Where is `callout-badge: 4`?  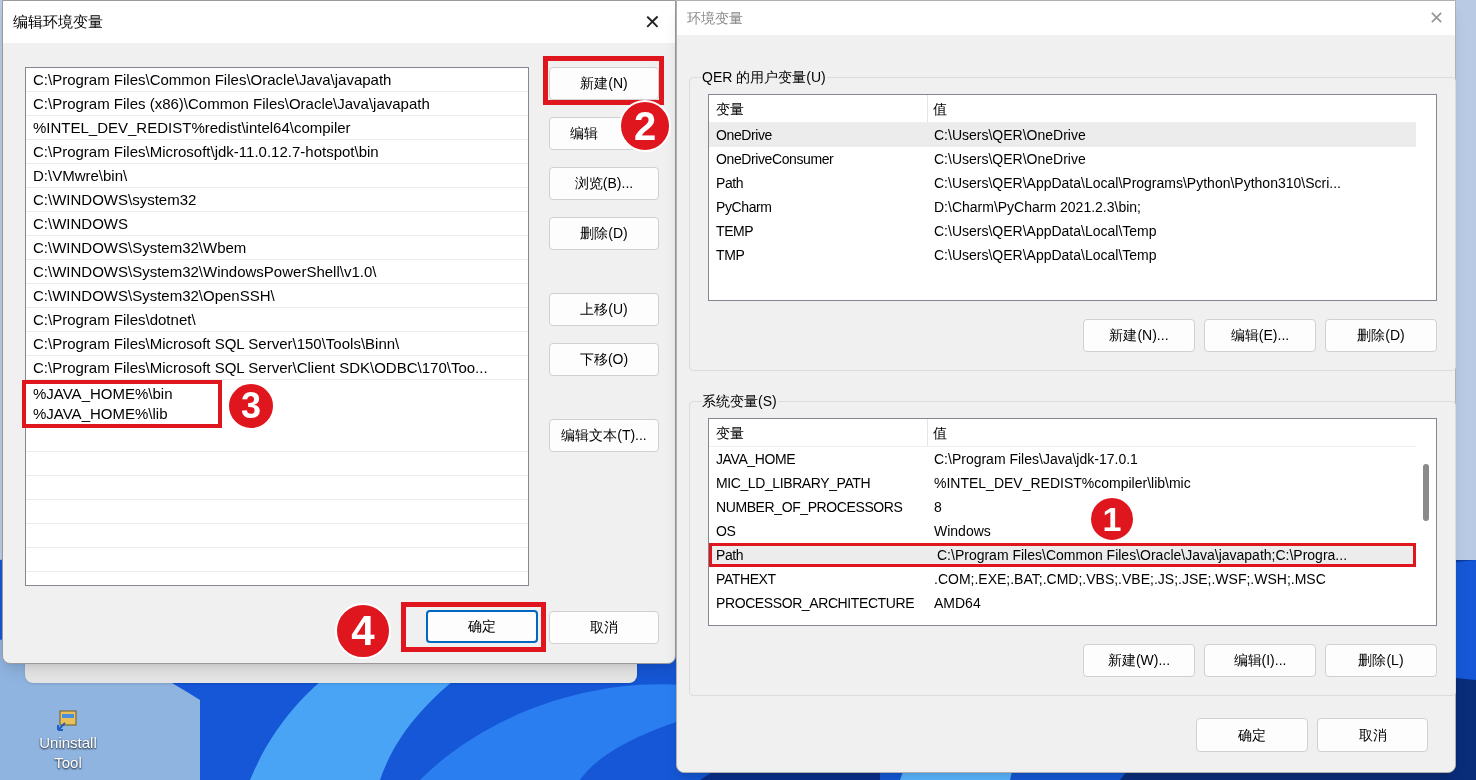 callout-badge: 4 is located at coordinates (363, 631).